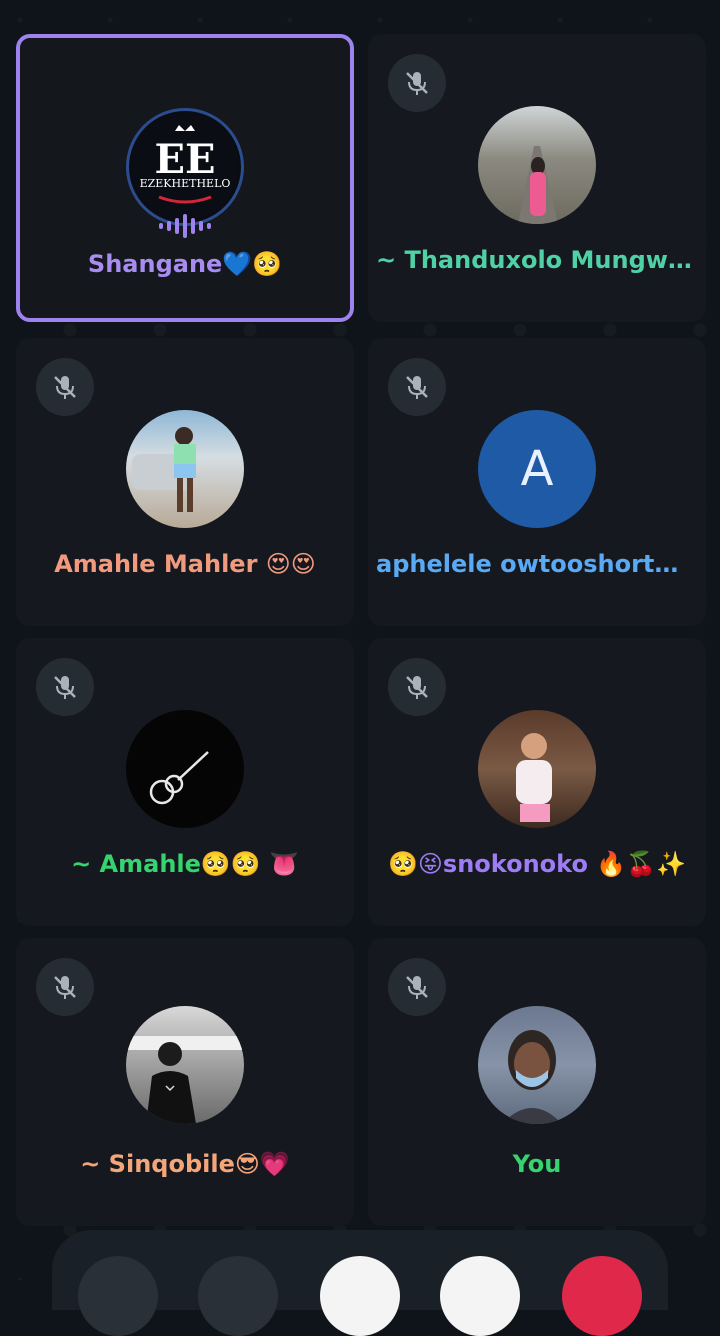  What do you see at coordinates (602, 1296) in the screenshot?
I see `end-call-button` at bounding box center [602, 1296].